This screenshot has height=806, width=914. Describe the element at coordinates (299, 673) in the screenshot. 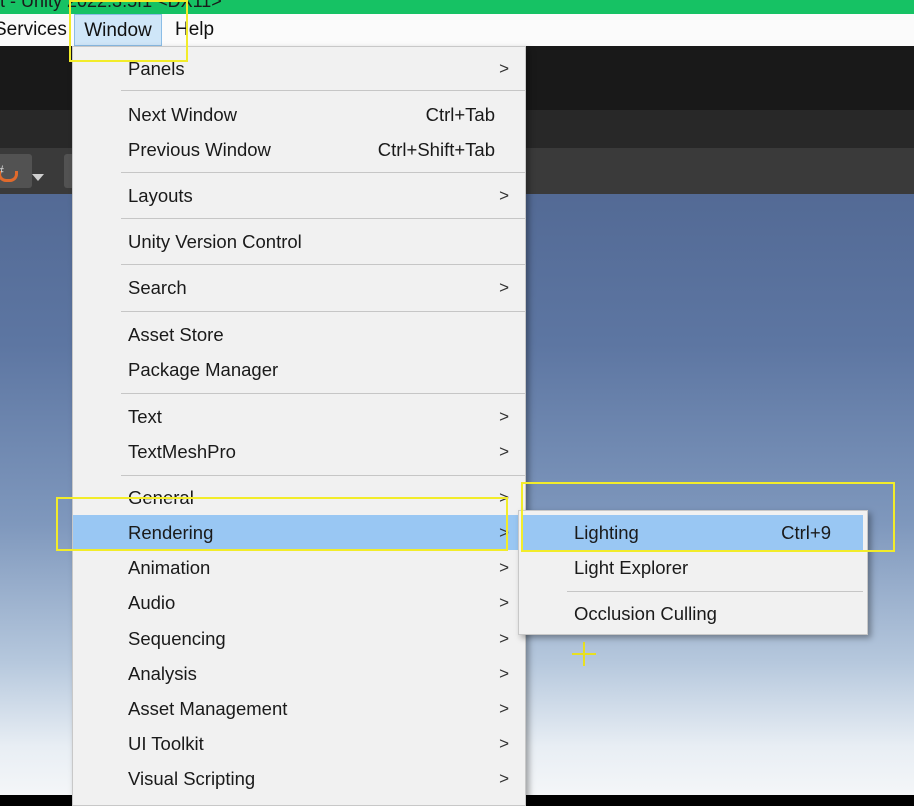

I see `menu-item-analysis: Analysis >` at that location.